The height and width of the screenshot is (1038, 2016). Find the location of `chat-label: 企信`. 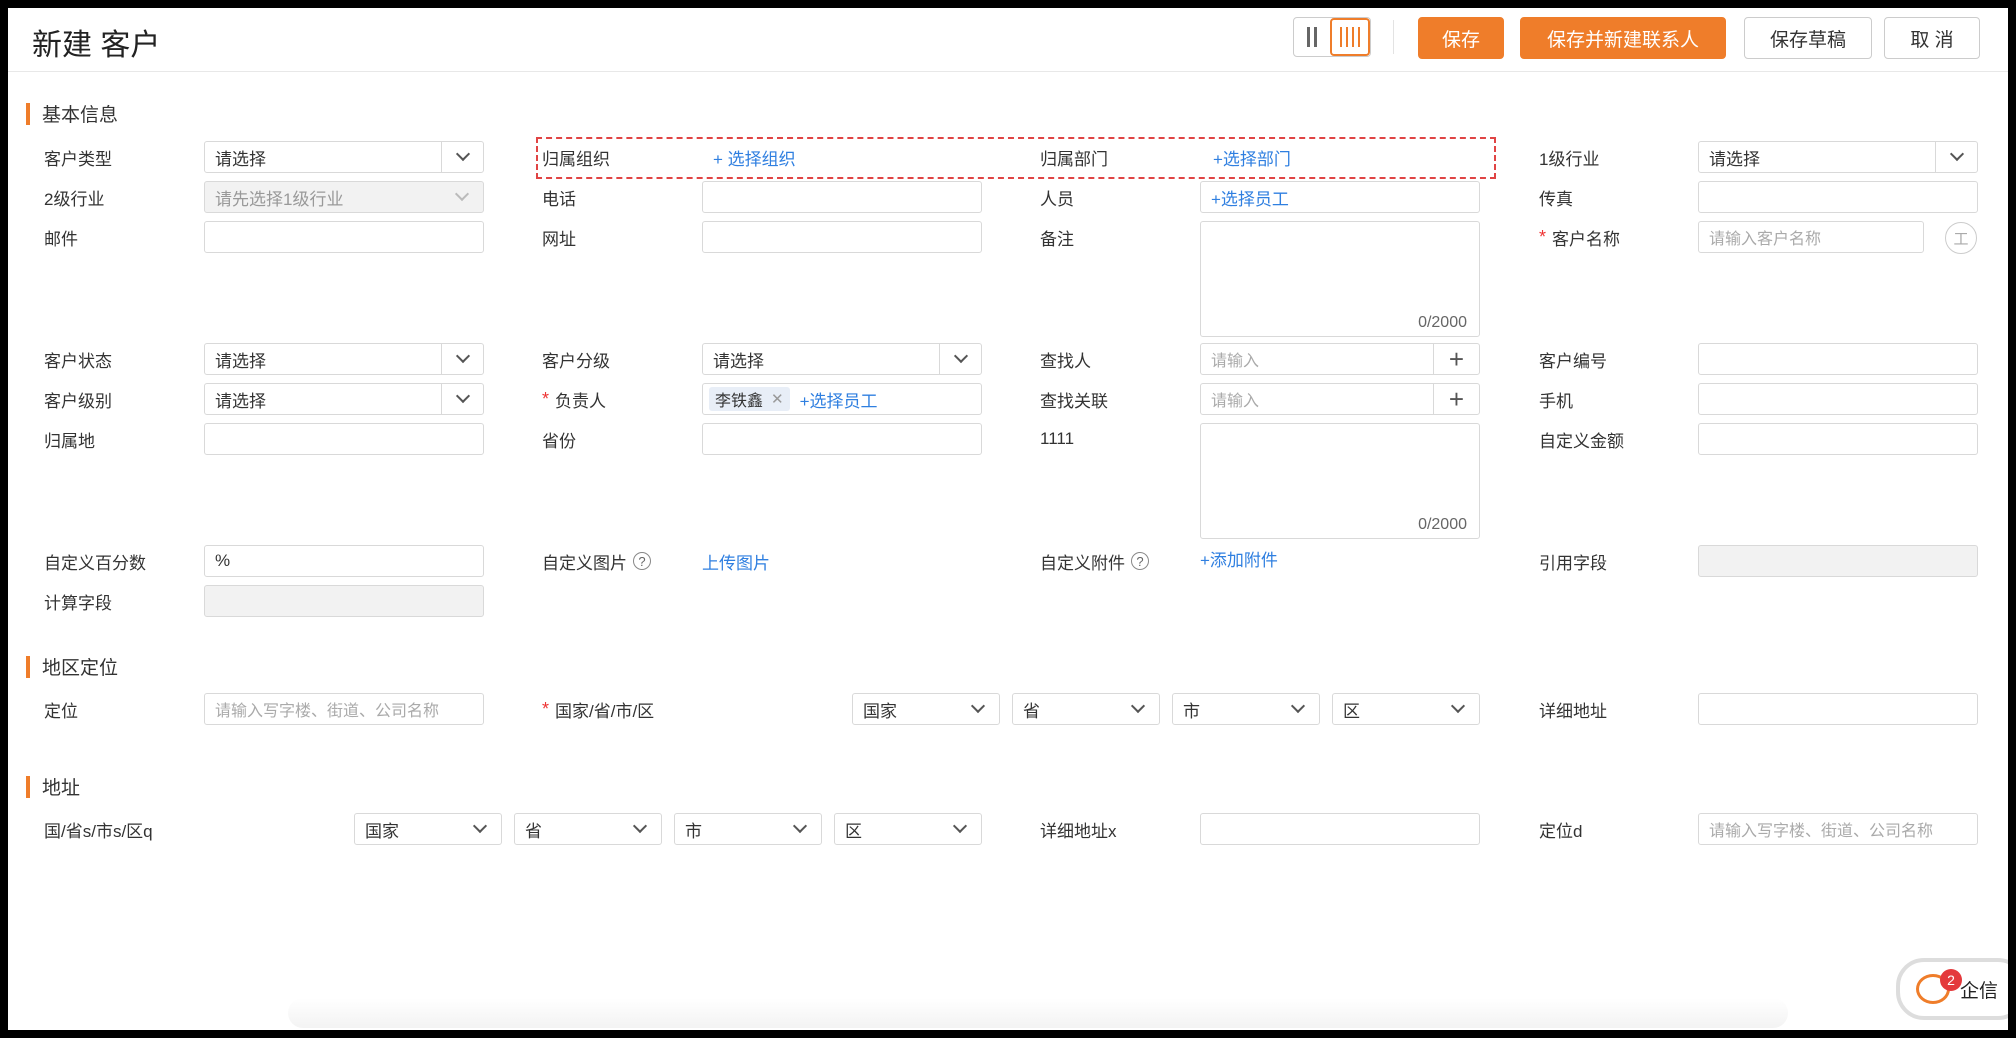

chat-label: 企信 is located at coordinates (1979, 991).